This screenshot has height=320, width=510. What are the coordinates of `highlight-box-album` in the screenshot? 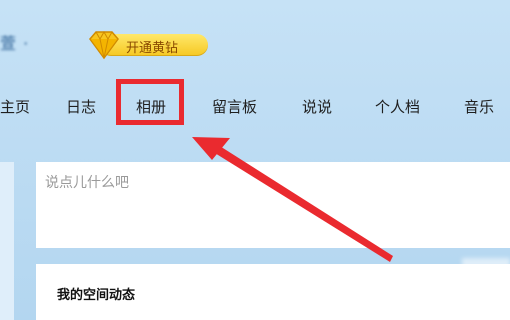 It's located at (150, 102).